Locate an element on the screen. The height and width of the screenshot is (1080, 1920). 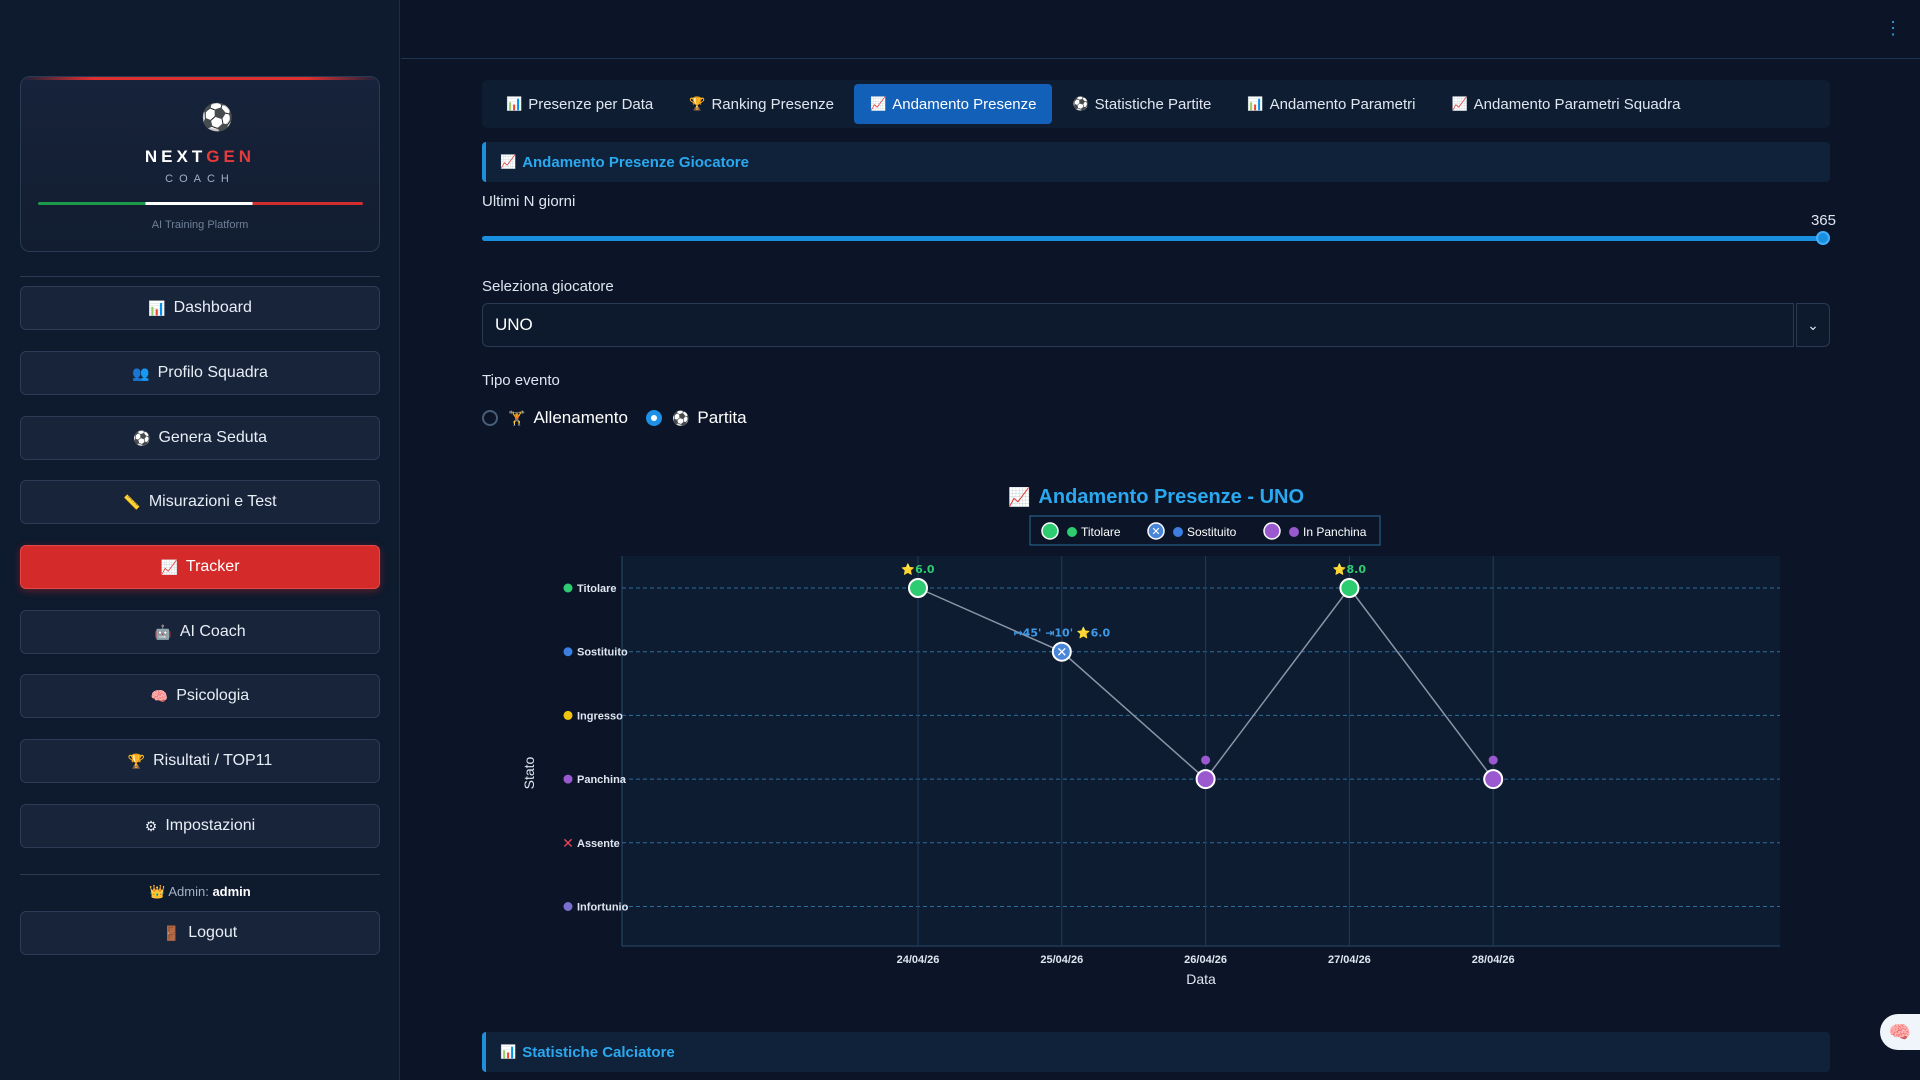
tab-andamento-parametri: 📊 Andamento Parametri is located at coordinates (1331, 104).